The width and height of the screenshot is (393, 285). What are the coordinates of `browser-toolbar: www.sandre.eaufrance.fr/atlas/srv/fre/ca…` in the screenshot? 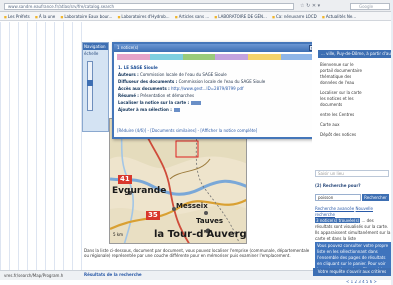 It's located at (195, 6).